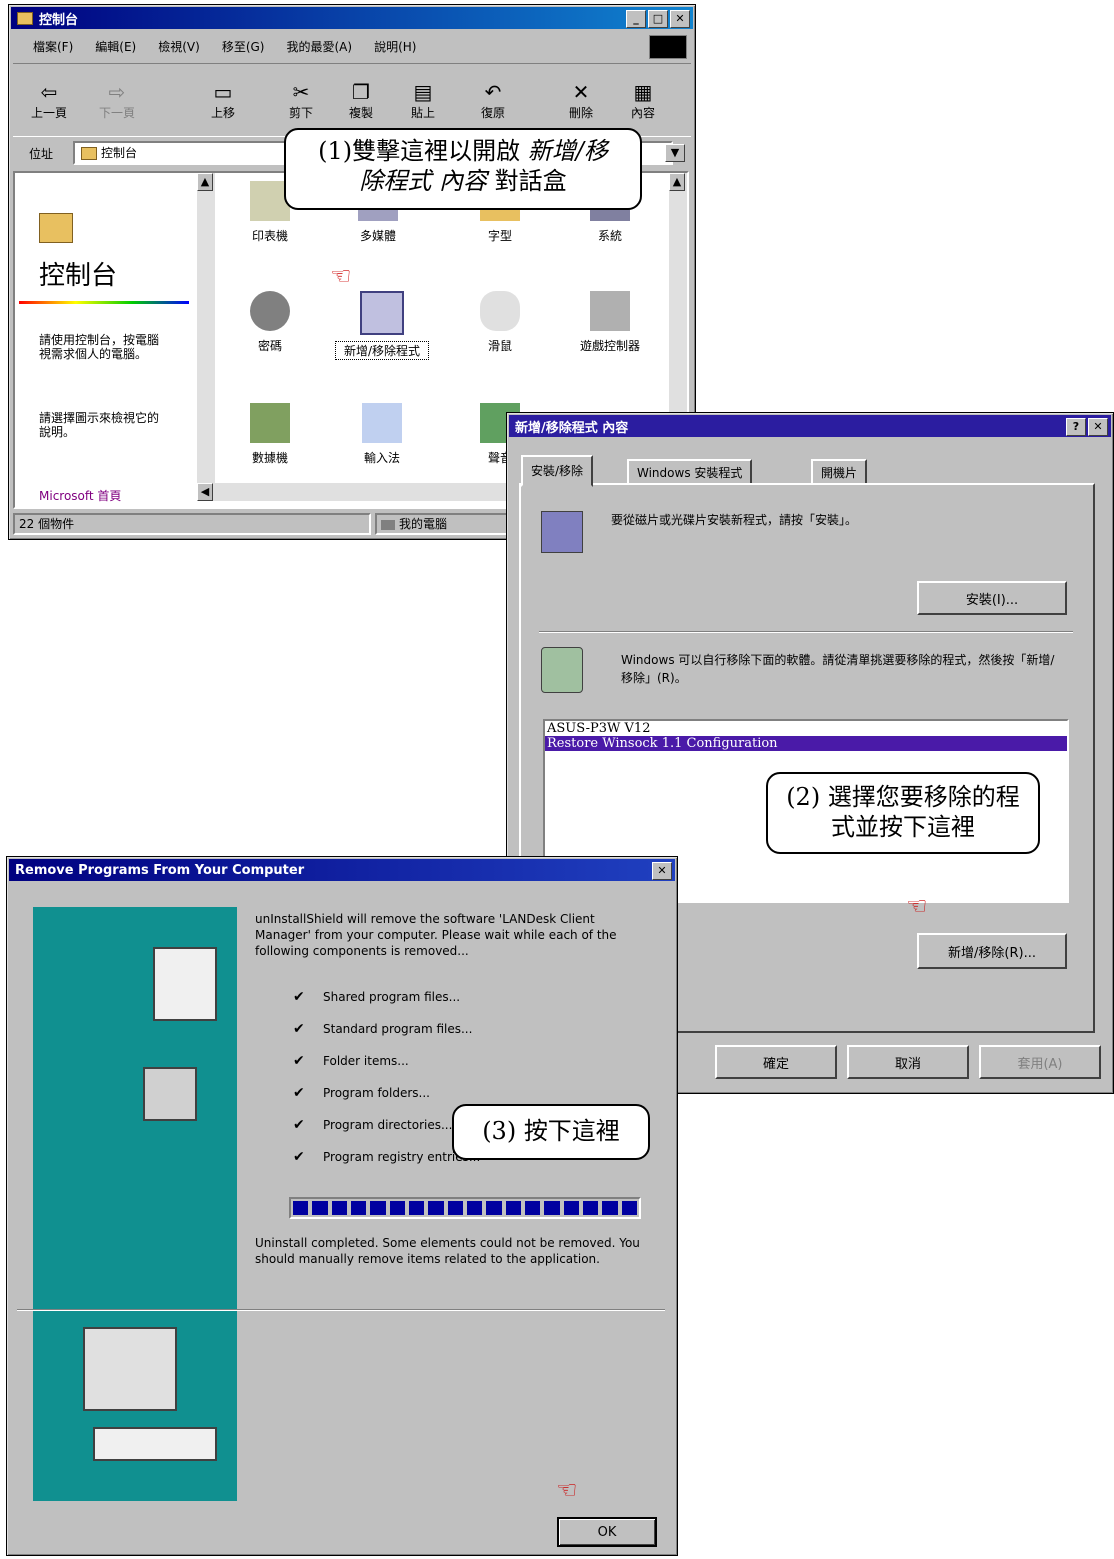 Image resolution: width=1114 pixels, height=1559 pixels. I want to click on joystick-icon, so click(610, 311).